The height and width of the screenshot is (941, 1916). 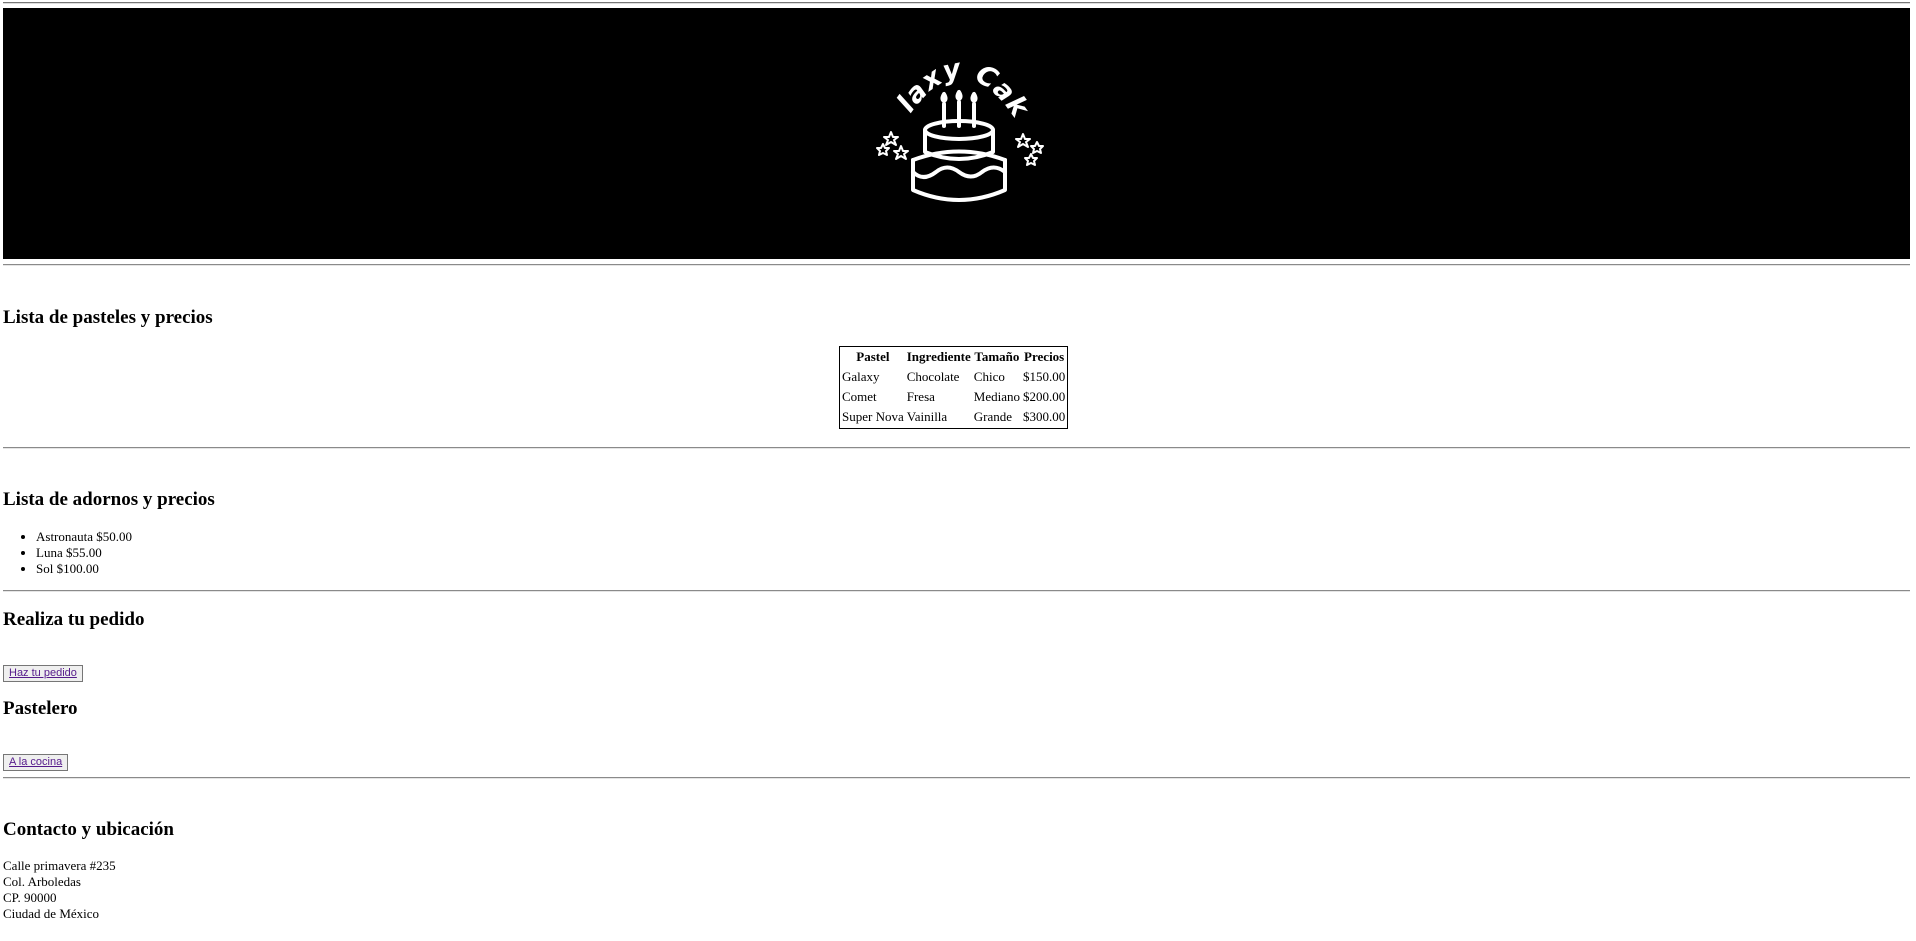 What do you see at coordinates (938, 356) in the screenshot?
I see `column-header: Ingrediente` at bounding box center [938, 356].